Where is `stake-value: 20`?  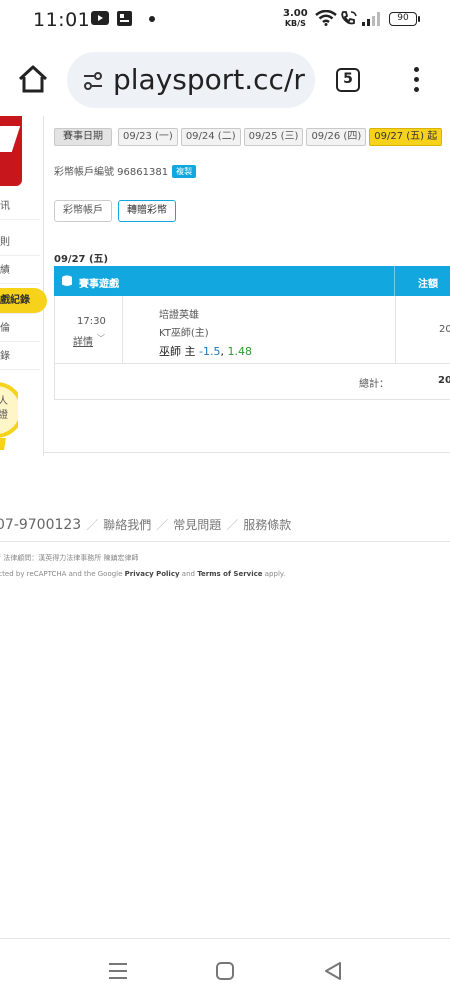 stake-value: 20 is located at coordinates (444, 329).